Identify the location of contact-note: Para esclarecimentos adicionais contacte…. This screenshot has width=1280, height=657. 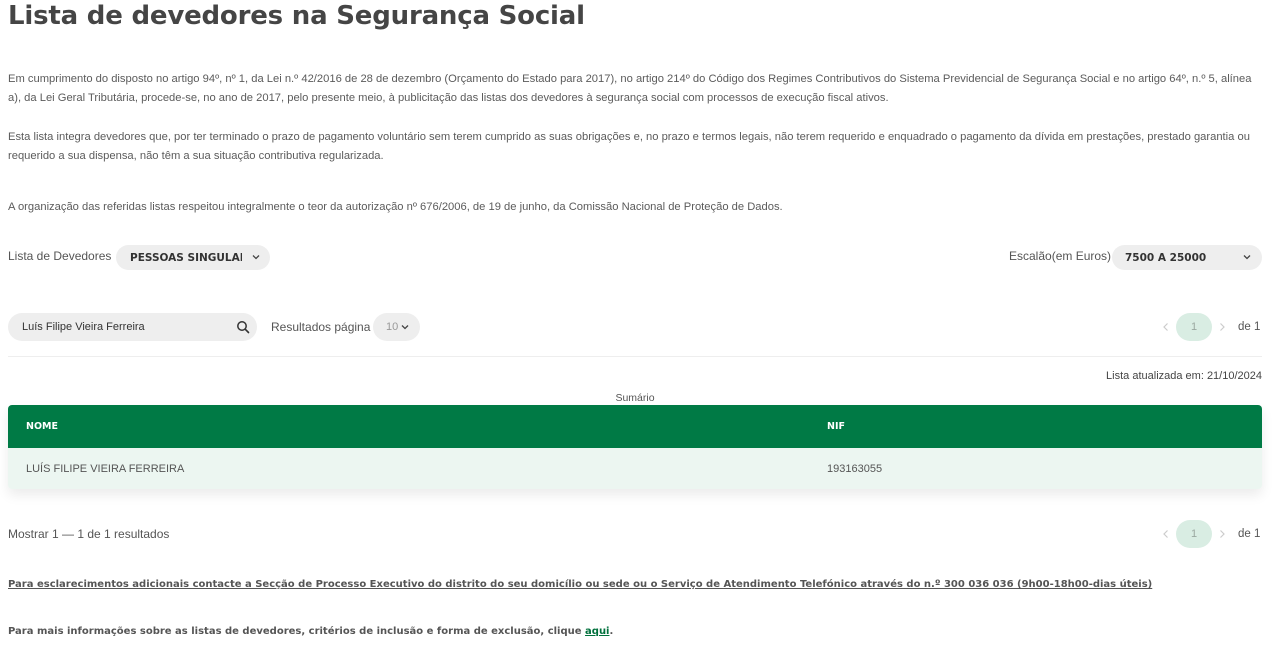
(580, 584).